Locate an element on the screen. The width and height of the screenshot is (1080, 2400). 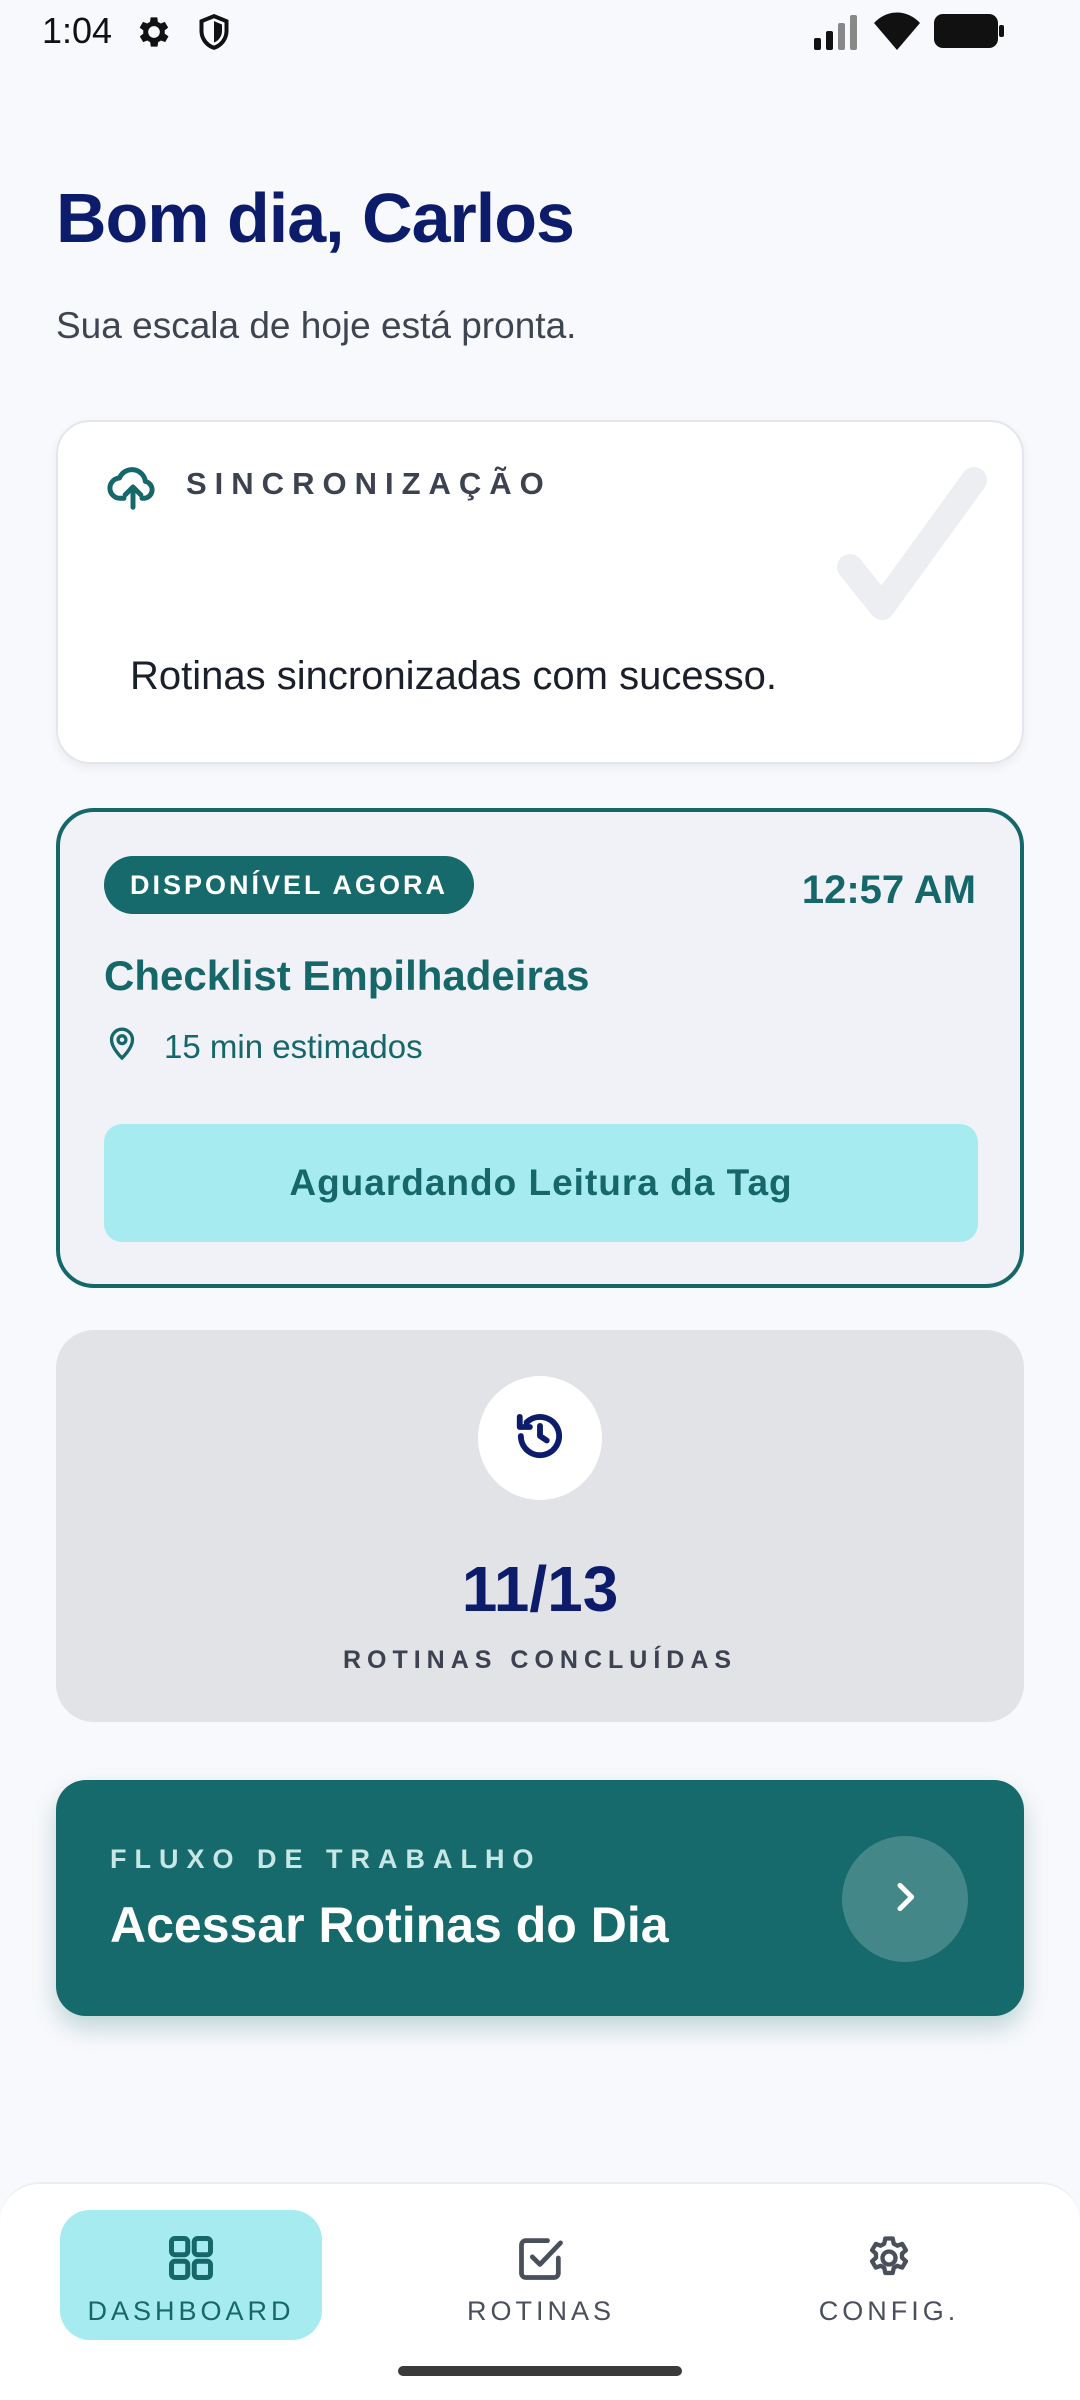
history-icon is located at coordinates (540, 1438).